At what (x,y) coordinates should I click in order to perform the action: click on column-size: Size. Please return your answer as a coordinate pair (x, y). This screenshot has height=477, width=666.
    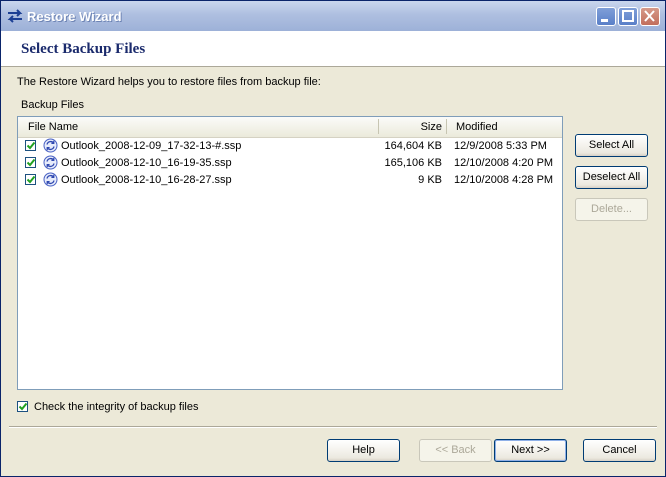
    Looking at the image, I should click on (431, 127).